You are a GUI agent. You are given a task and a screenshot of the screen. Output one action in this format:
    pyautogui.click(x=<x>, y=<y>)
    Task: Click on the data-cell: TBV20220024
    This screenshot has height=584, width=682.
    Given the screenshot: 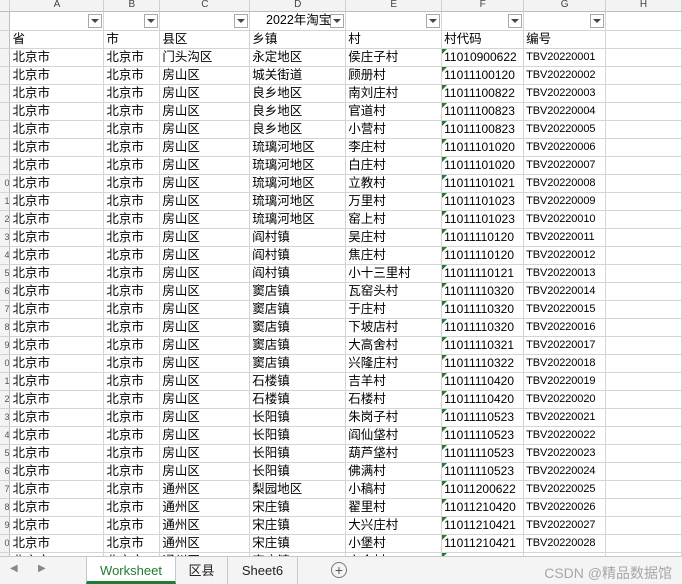 What is the action you would take?
    pyautogui.click(x=565, y=471)
    